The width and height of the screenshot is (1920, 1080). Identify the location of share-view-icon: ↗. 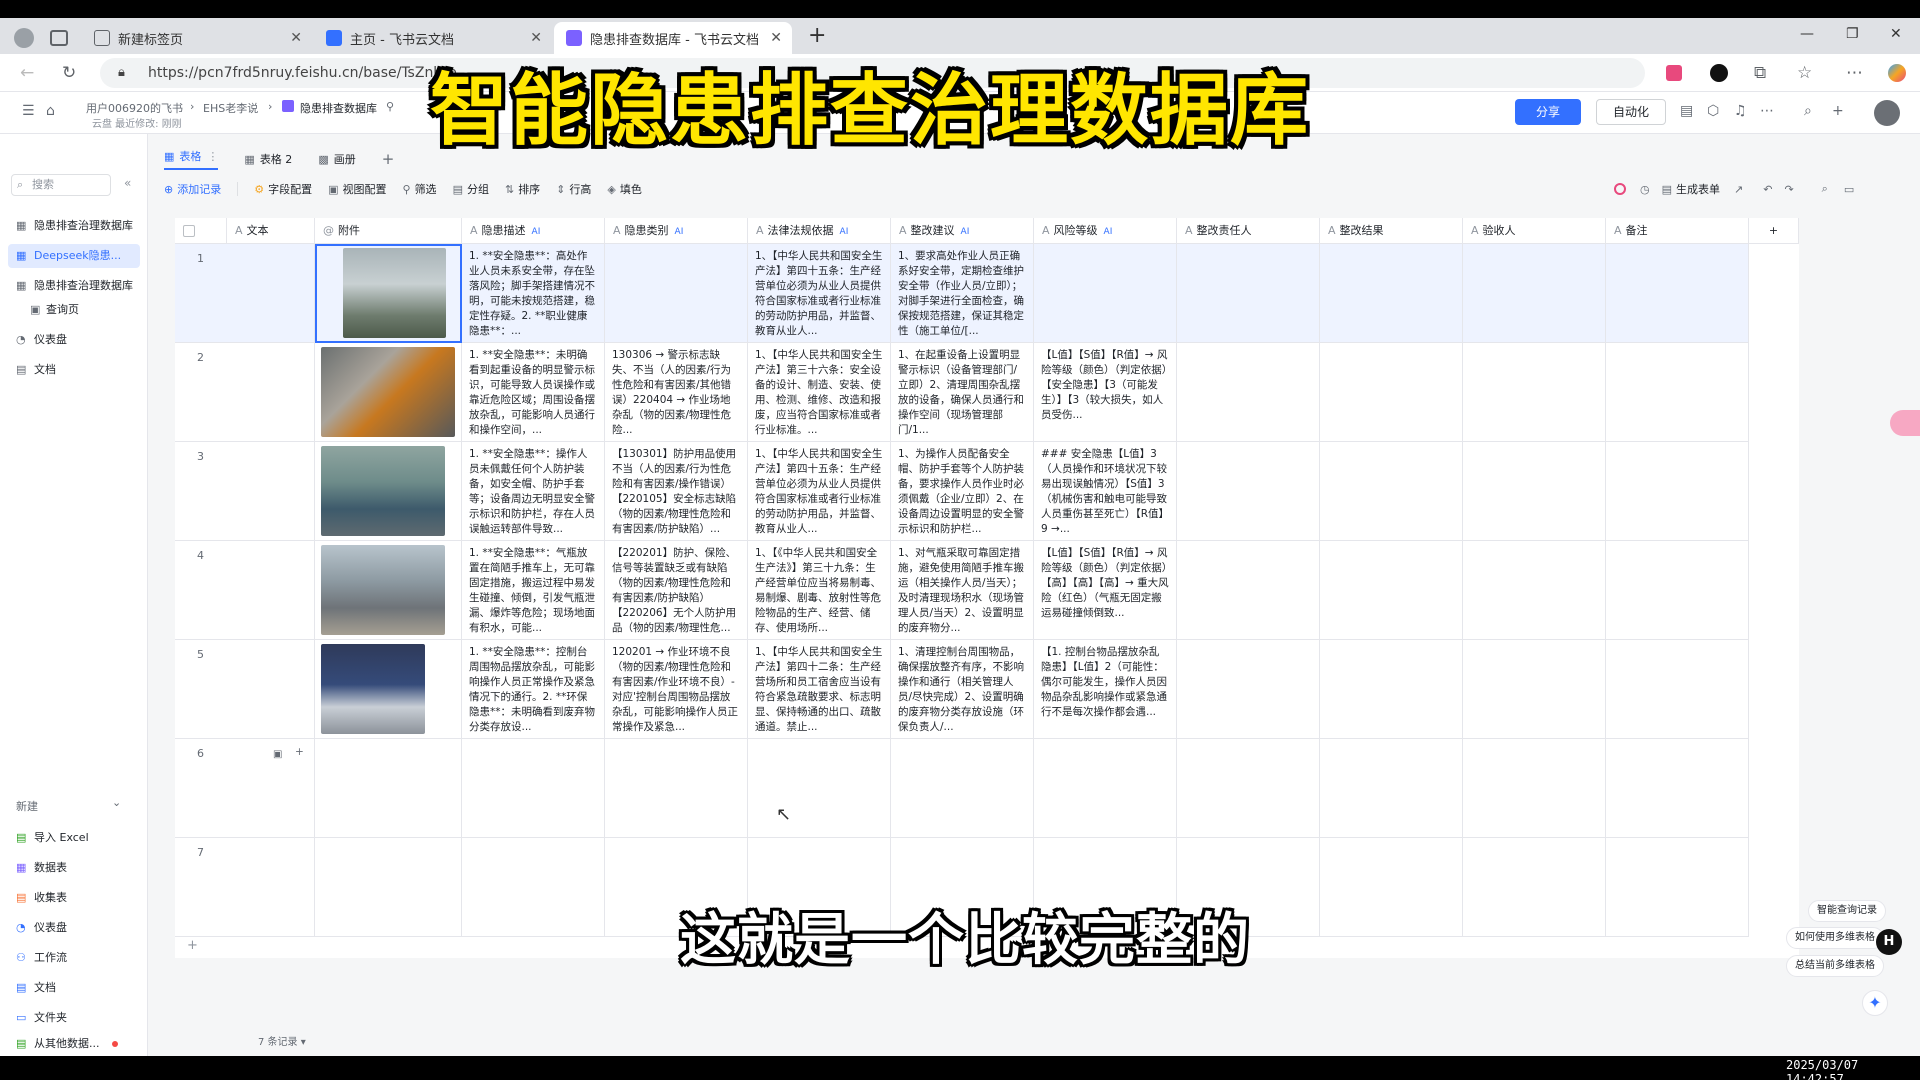
(1738, 189).